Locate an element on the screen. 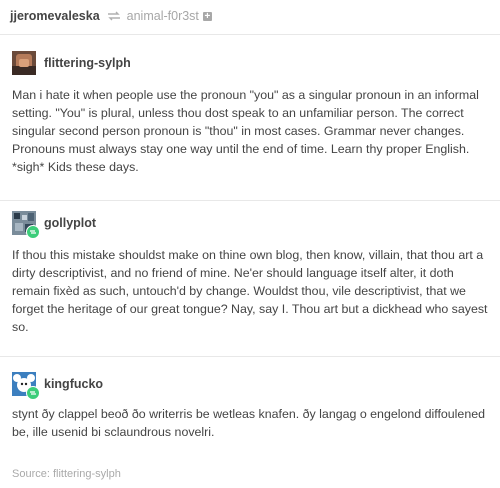  reblog-header: jjeromevaleska animal-f0r3st + is located at coordinates (111, 16).